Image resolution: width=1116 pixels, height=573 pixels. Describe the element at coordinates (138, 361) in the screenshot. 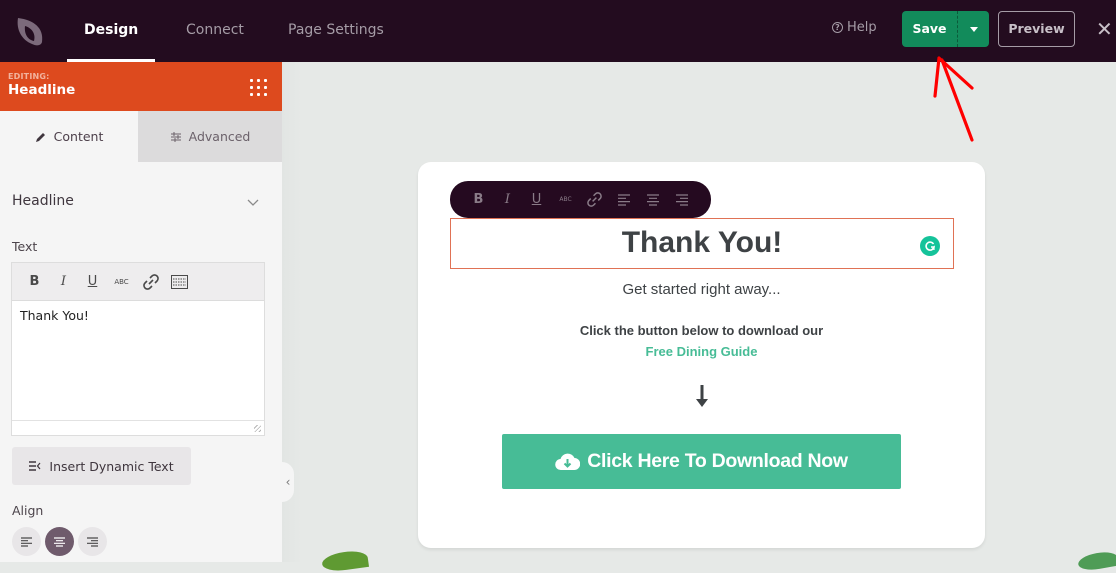

I see `text-editor-input: Thank You!` at that location.